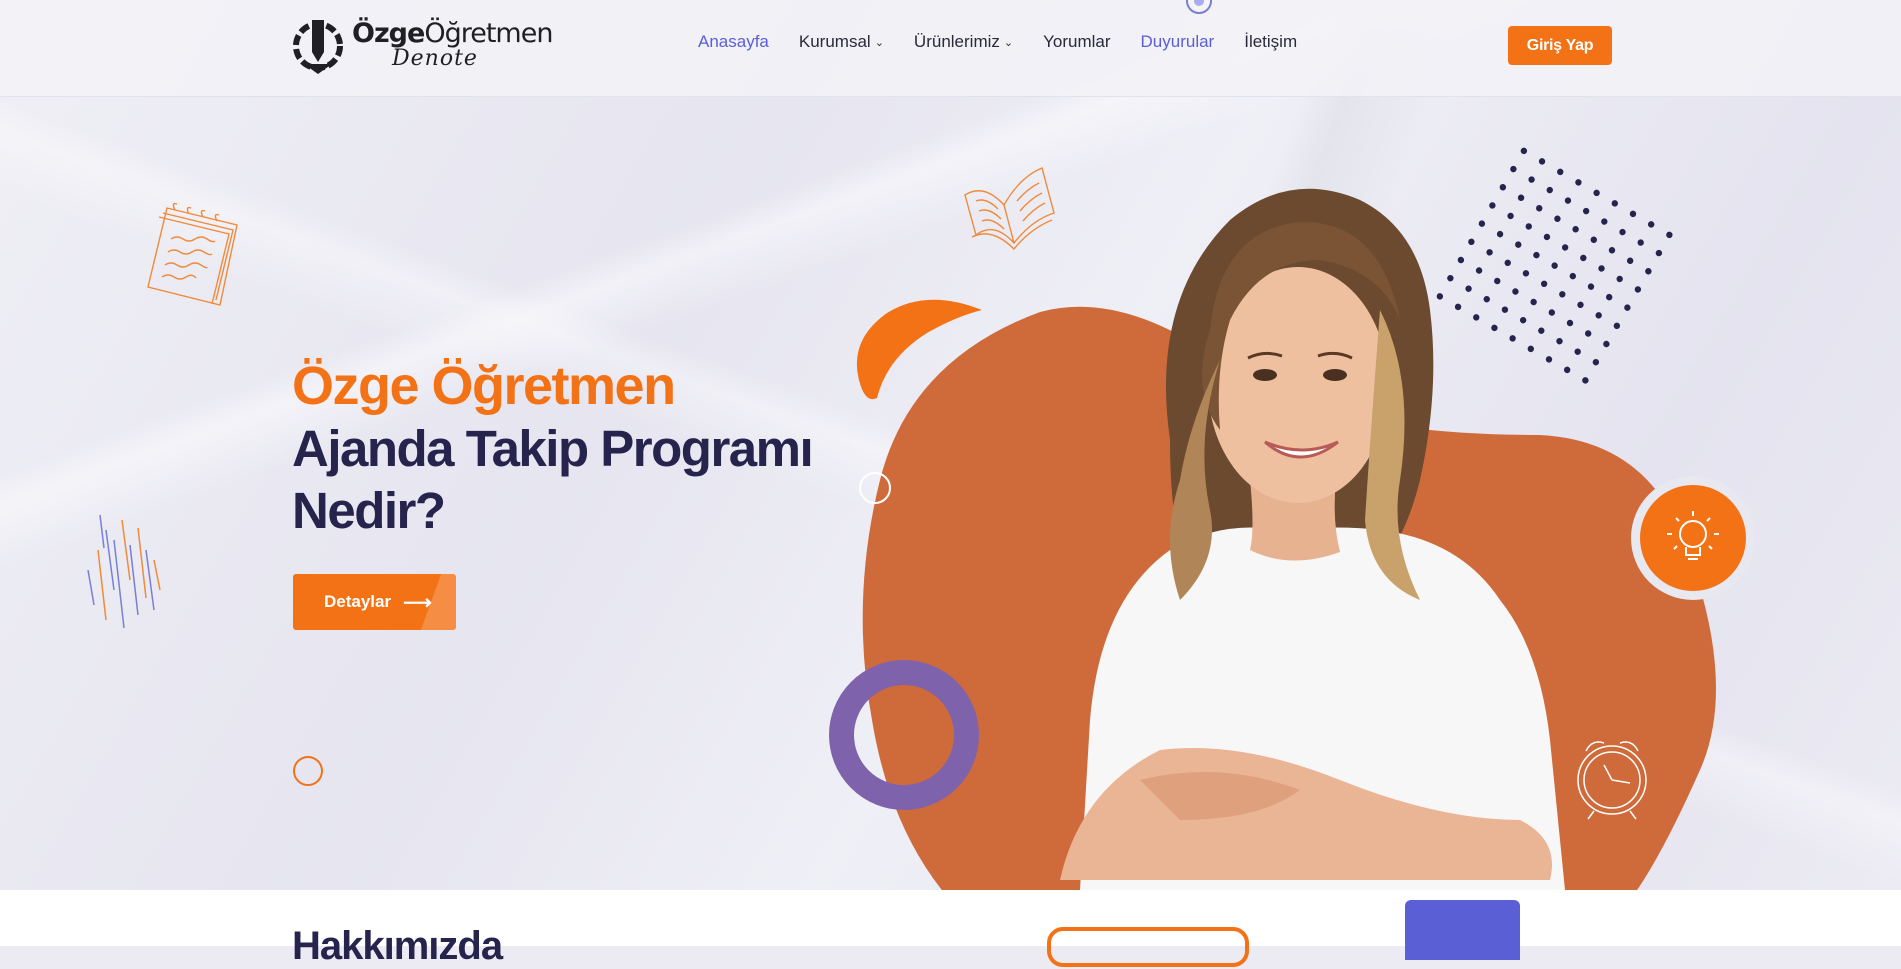 This screenshot has width=1901, height=969. I want to click on nav-item-yorumlar: Yorumlar, so click(1076, 42).